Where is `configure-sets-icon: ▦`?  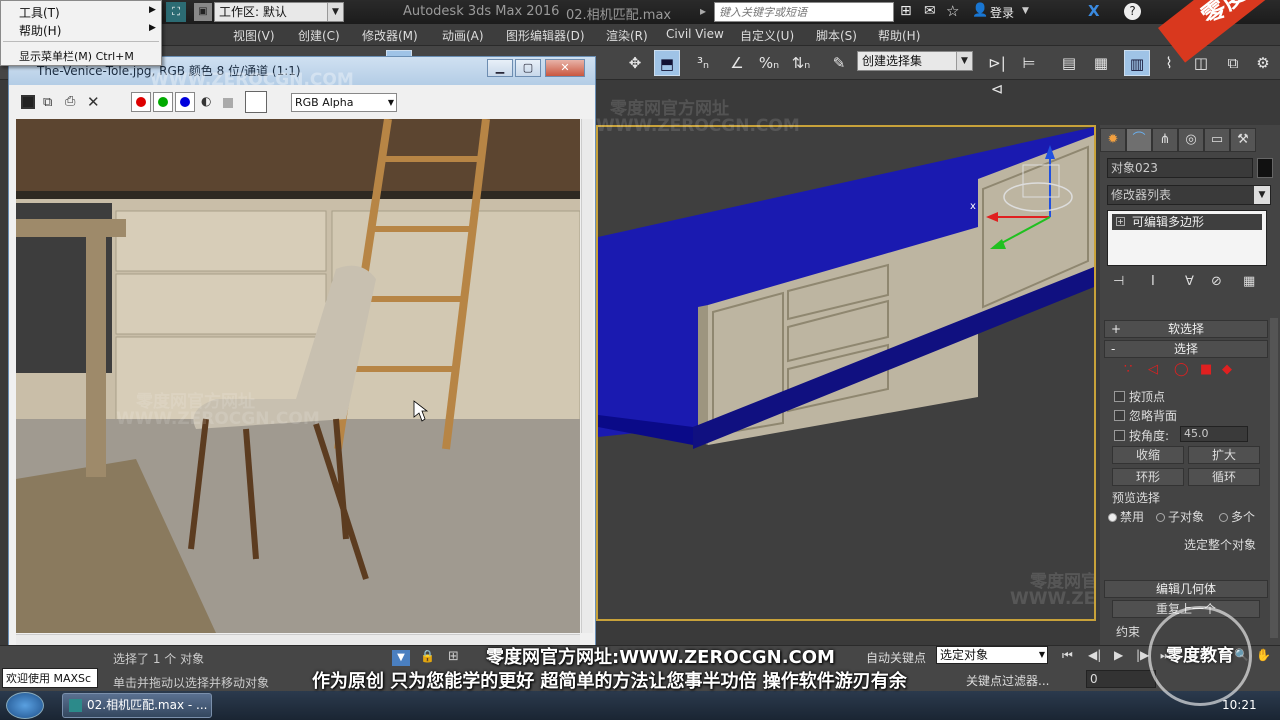 configure-sets-icon: ▦ is located at coordinates (1249, 281).